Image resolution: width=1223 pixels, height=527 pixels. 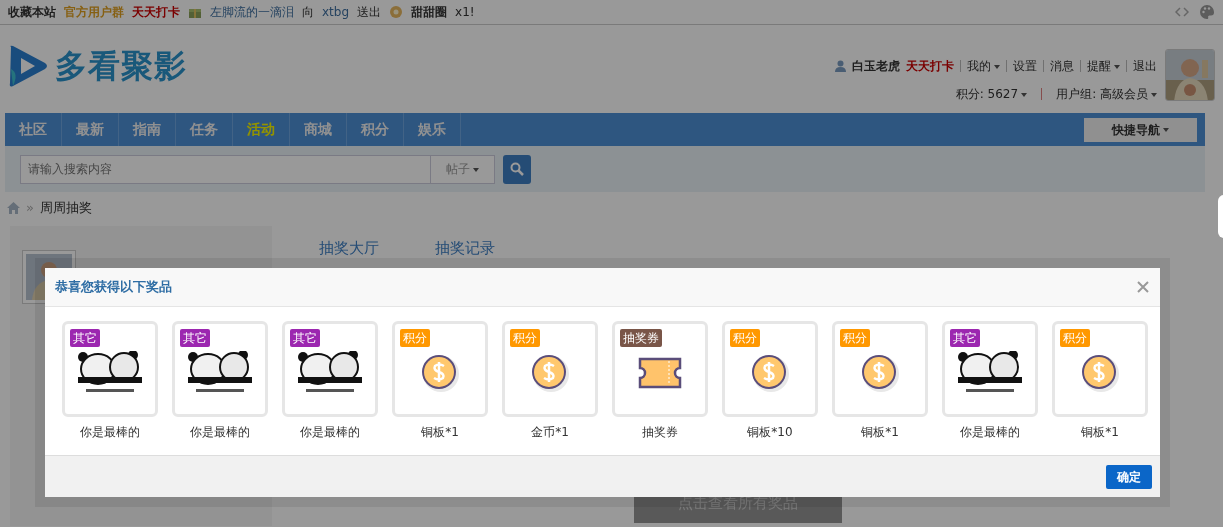 I want to click on stat-link: 用户组: 高级会员, so click(x=1106, y=94).